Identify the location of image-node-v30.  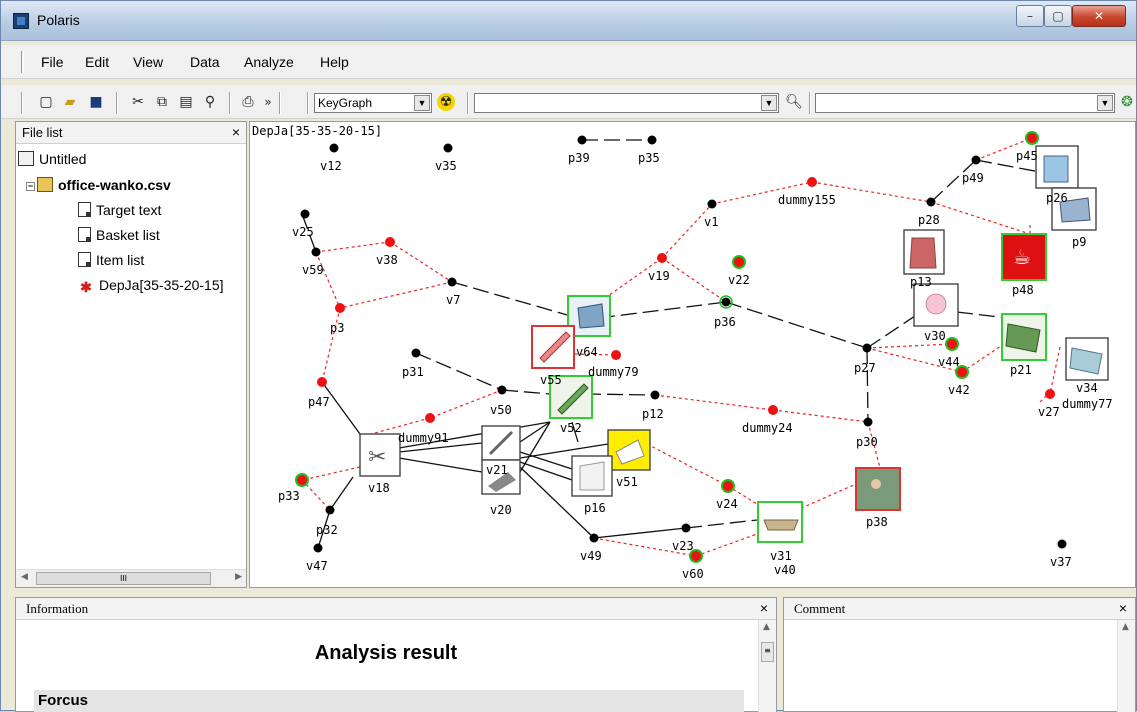
(936, 305).